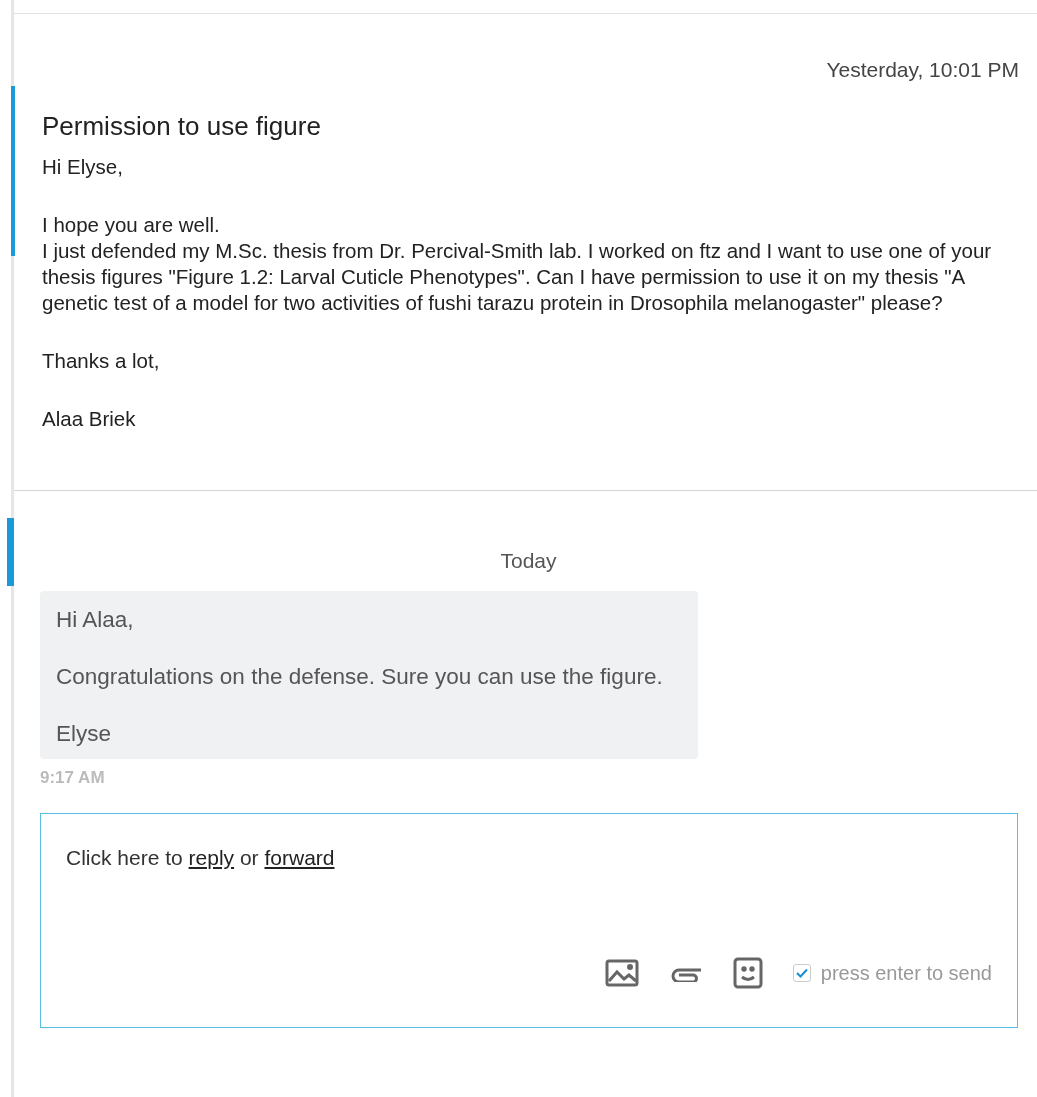  Describe the element at coordinates (360, 677) in the screenshot. I see `reply-text: Congratulations on the defense. Sure you can use the figure.` at that location.